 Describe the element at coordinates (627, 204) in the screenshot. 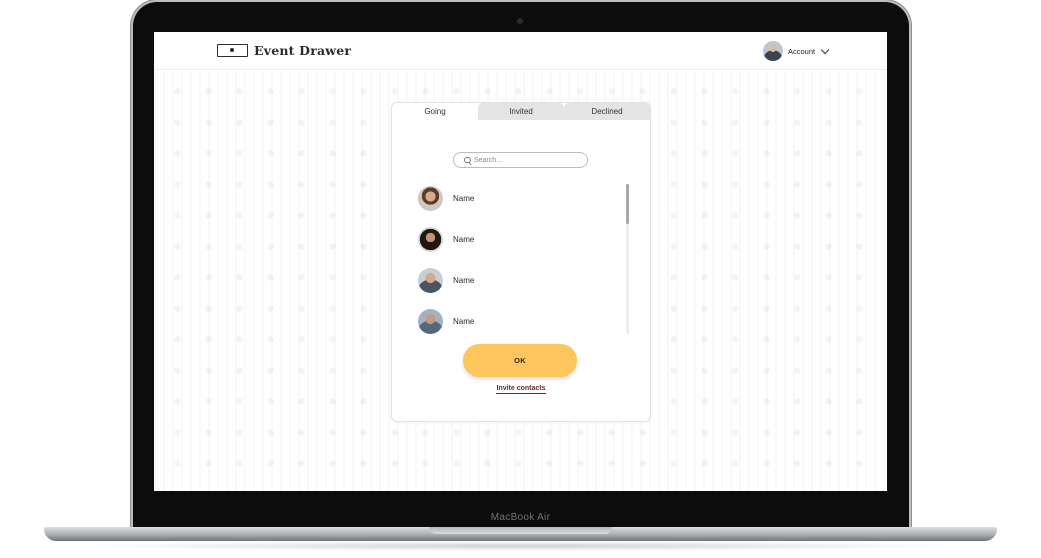

I see `scrollbar-thumb` at that location.